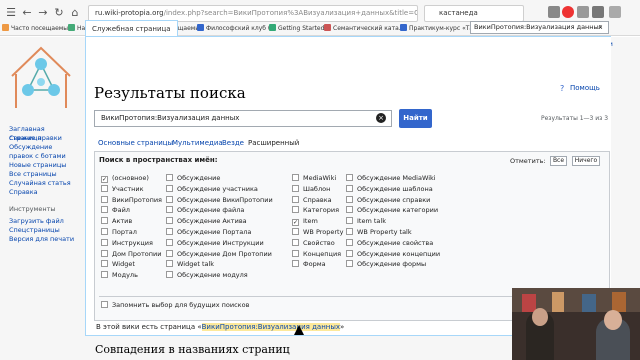 The image size is (640, 360). I want to click on namespace-option: Обсуждение модуля, so click(207, 275).